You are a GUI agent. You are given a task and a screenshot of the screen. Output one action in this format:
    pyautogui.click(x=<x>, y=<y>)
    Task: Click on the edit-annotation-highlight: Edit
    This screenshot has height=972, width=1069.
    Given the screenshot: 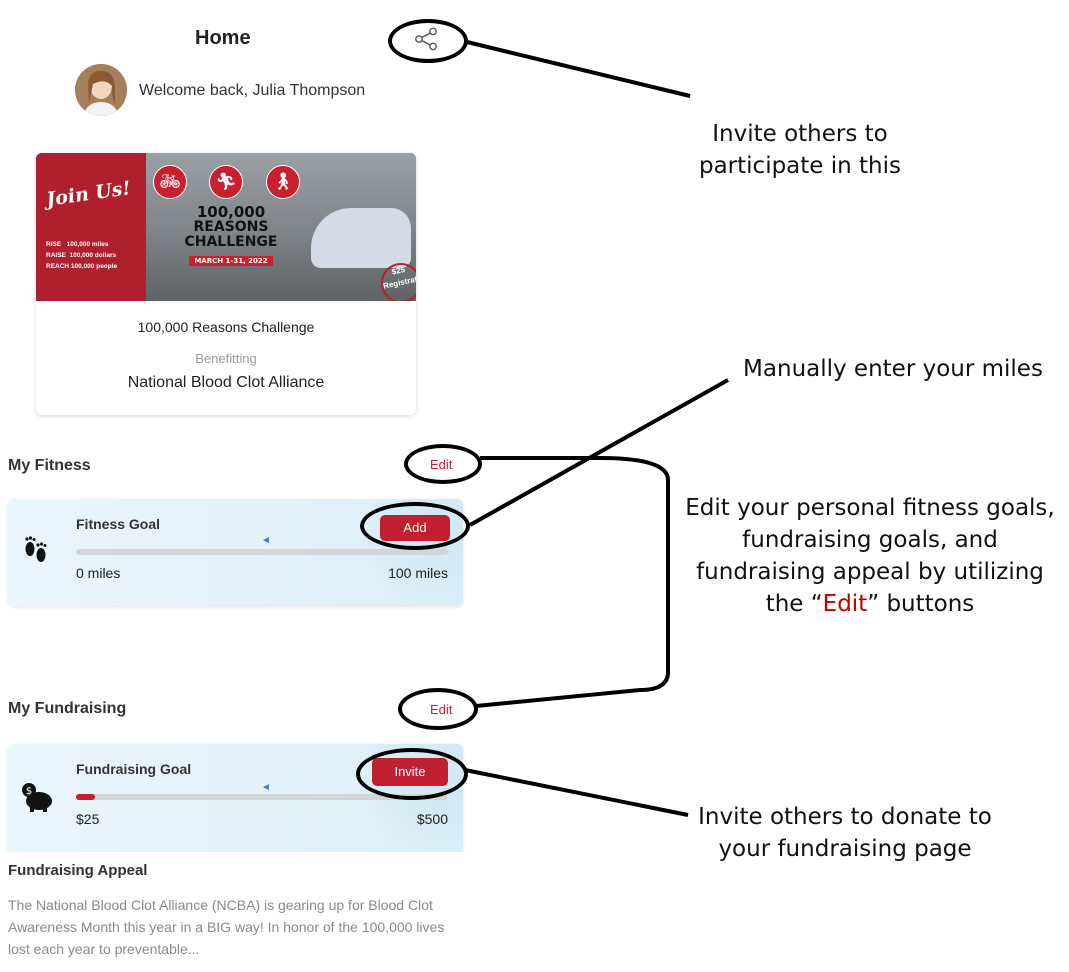 What is the action you would take?
    pyautogui.click(x=845, y=604)
    